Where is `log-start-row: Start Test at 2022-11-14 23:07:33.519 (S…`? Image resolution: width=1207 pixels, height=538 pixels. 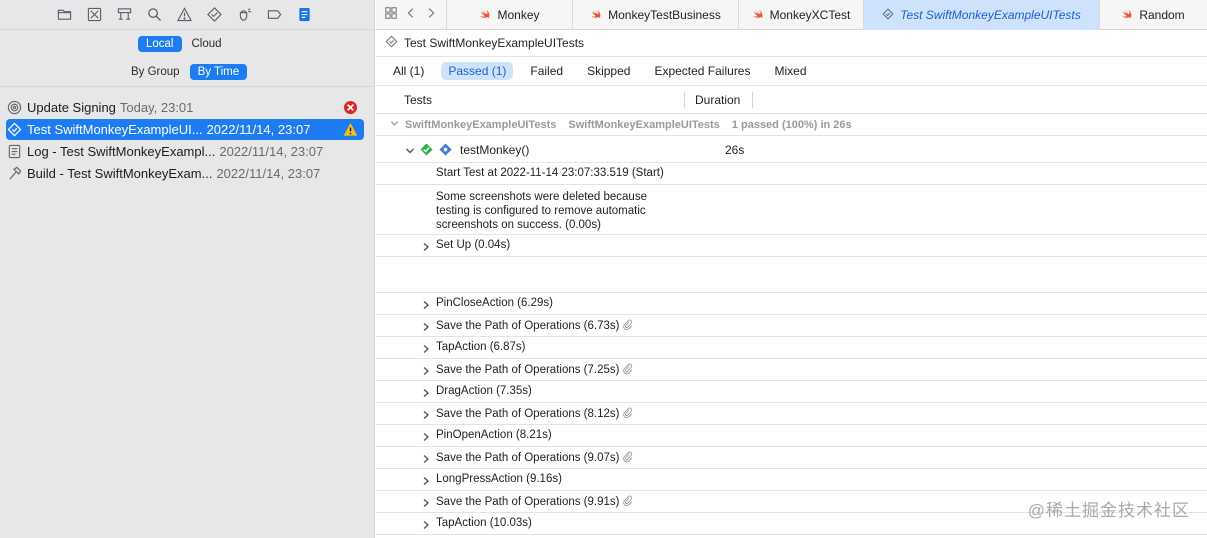
log-start-row: Start Test at 2022-11-14 23:07:33.519 (S… is located at coordinates (791, 174).